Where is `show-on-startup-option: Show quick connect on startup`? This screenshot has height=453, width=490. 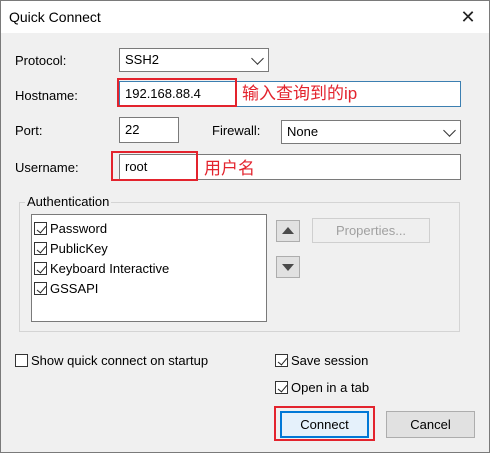
show-on-startup-option: Show quick connect on startup is located at coordinates (111, 361).